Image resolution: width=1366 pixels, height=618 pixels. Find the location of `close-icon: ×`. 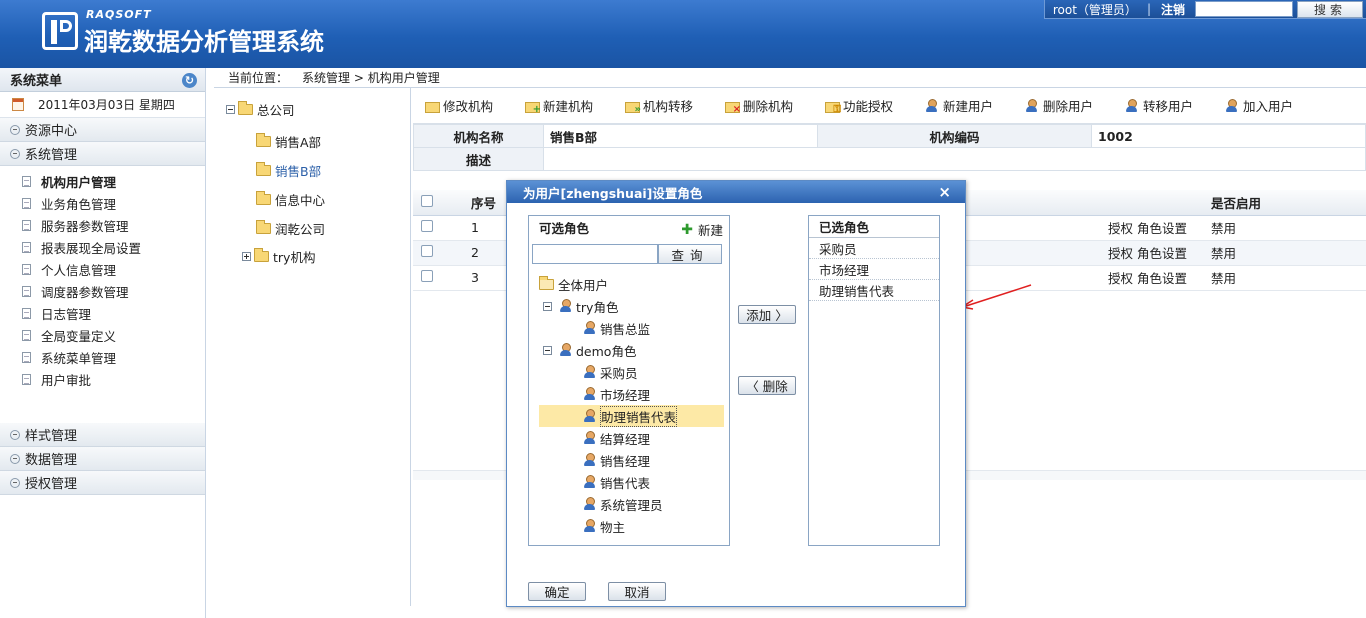

close-icon: × is located at coordinates (944, 192).